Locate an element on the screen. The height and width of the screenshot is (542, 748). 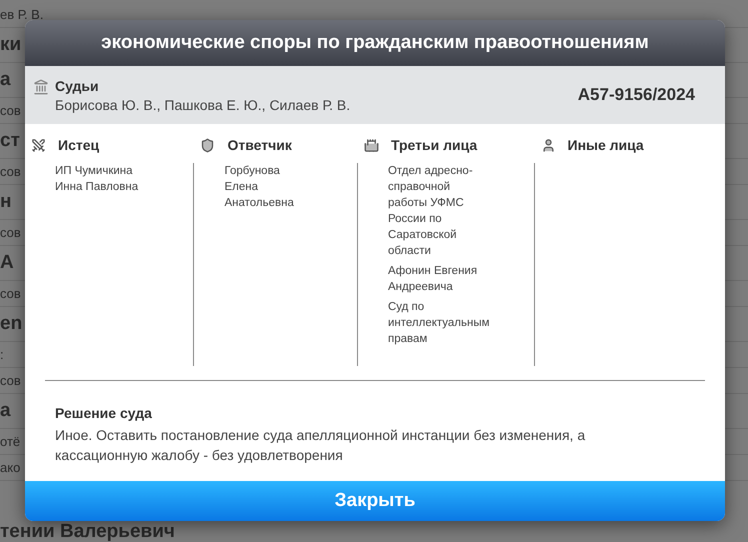
party-label: Истец is located at coordinates (79, 145).